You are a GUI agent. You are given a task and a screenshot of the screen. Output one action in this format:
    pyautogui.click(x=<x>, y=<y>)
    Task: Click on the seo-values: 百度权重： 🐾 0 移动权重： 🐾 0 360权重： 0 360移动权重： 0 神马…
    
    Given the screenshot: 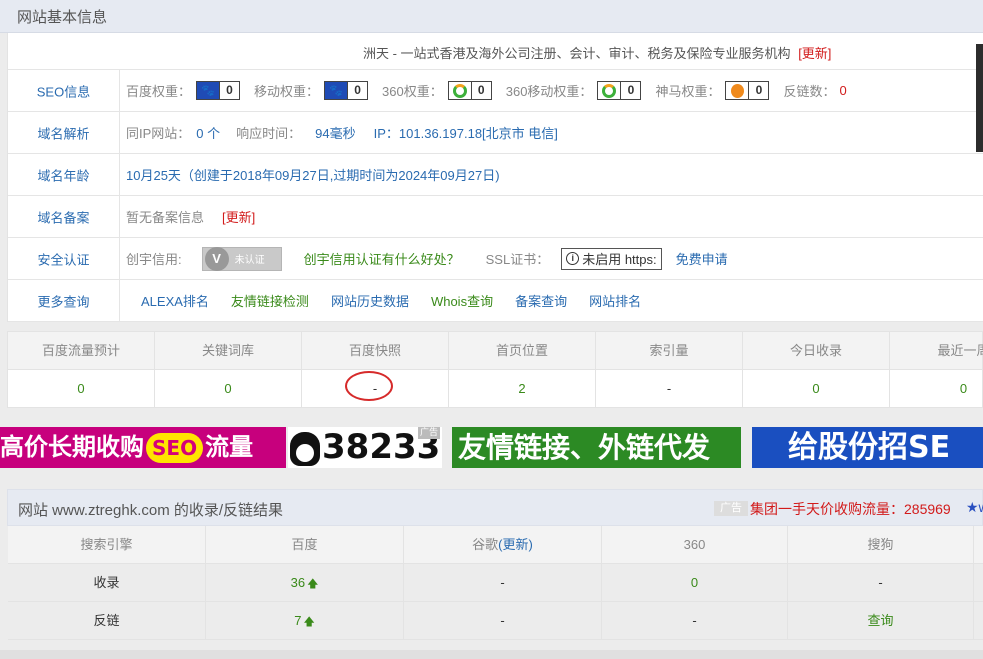 What is the action you would take?
    pyautogui.click(x=486, y=90)
    